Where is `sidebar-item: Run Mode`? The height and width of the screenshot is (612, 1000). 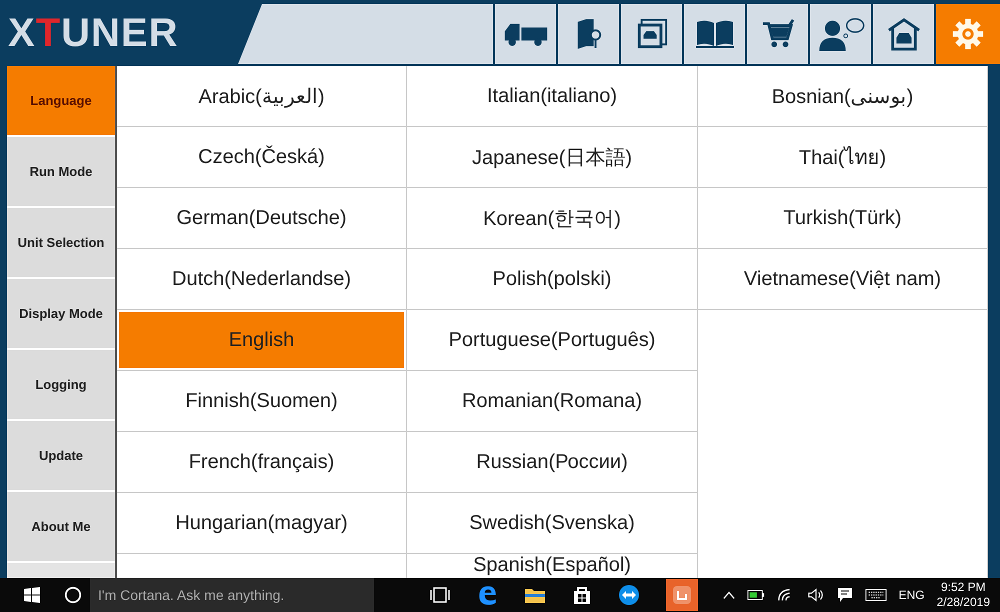 sidebar-item: Run Mode is located at coordinates (61, 172).